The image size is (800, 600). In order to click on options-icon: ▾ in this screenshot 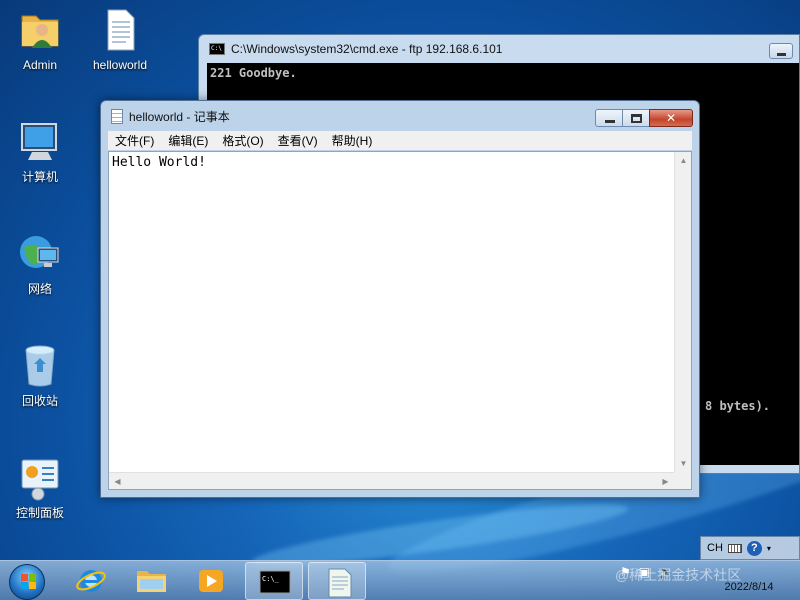, I will do `click(769, 548)`.